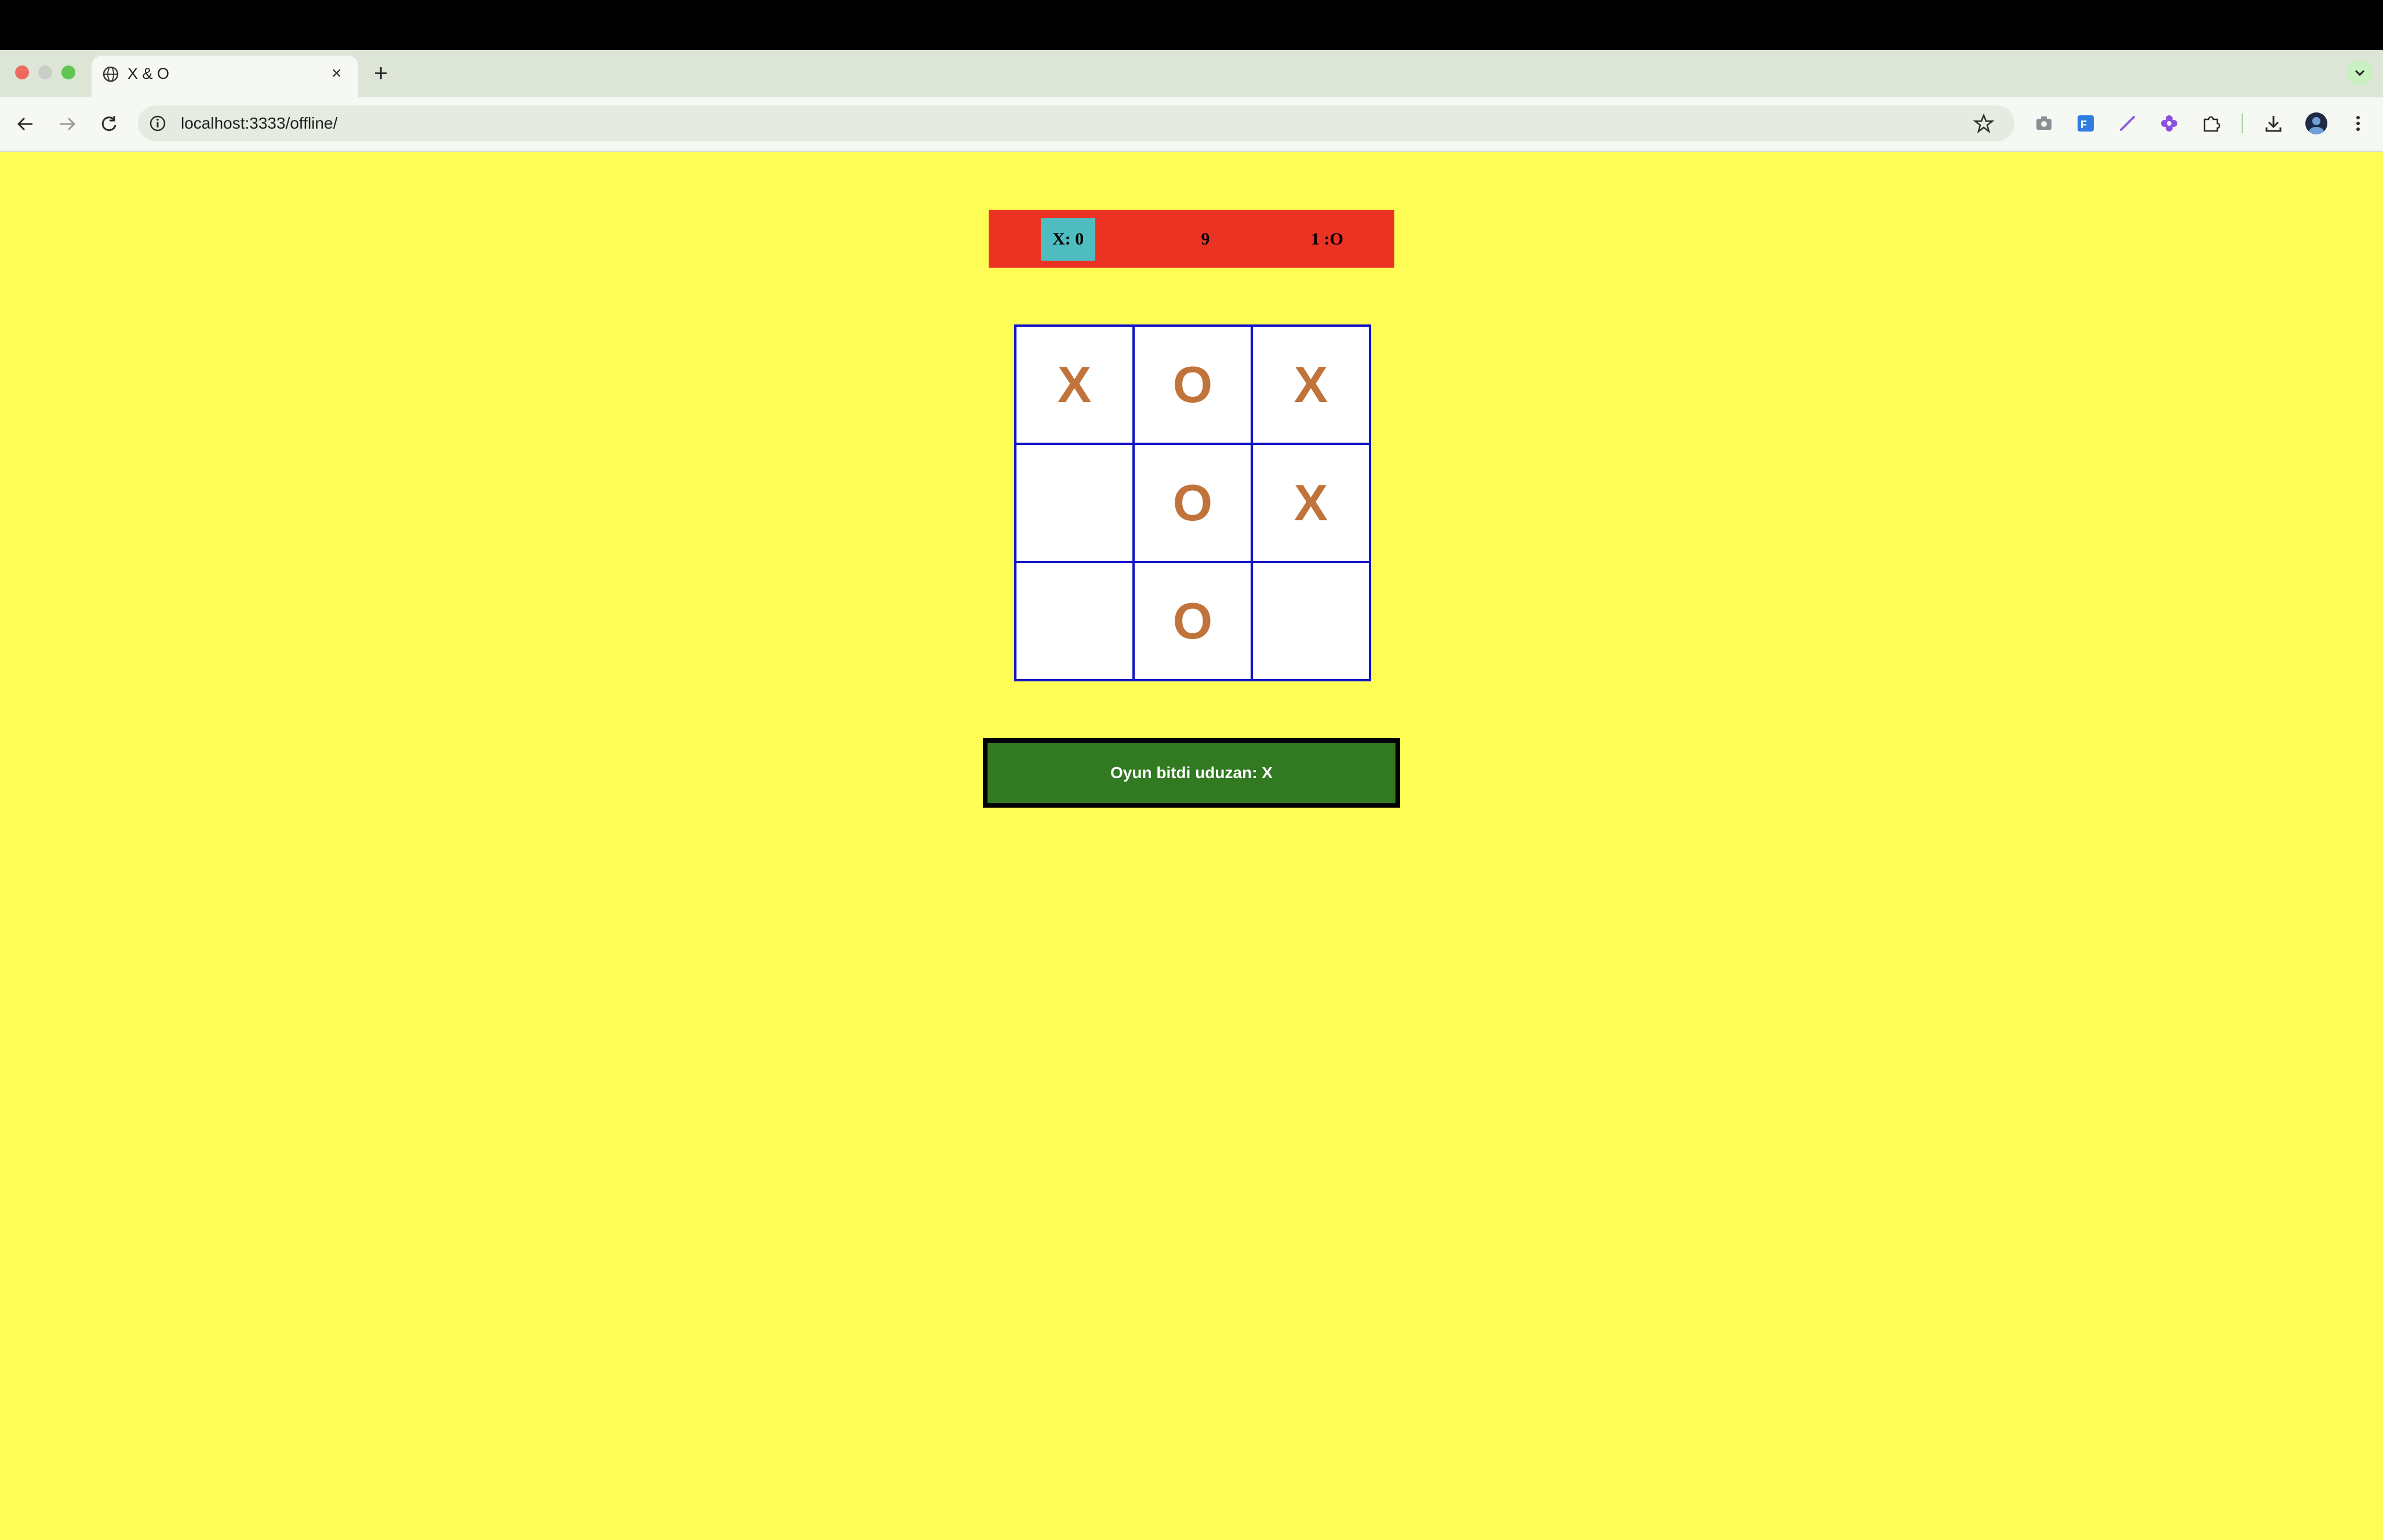 This screenshot has width=2383, height=1540. Describe the element at coordinates (1311, 385) in the screenshot. I see `board-cell-3: X` at that location.